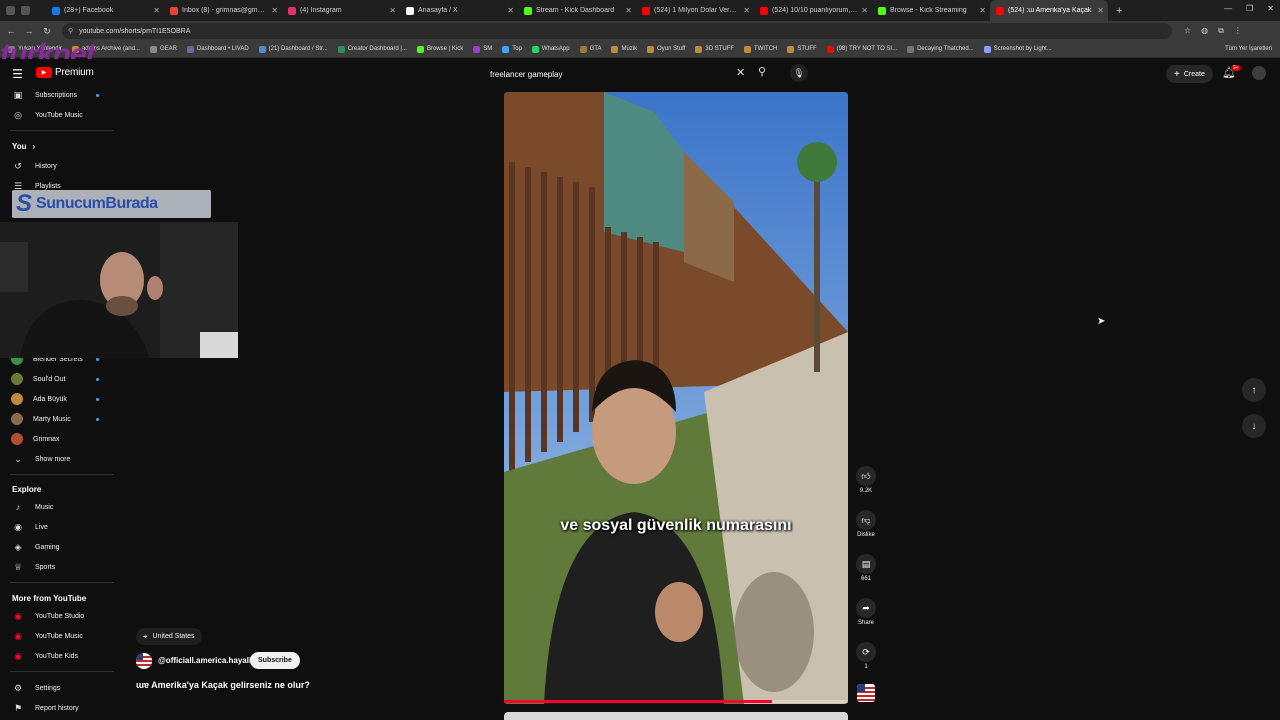  I want to click on browser-tab: Inbox (8) - grimnas@gmail.com✕, so click(223, 10).